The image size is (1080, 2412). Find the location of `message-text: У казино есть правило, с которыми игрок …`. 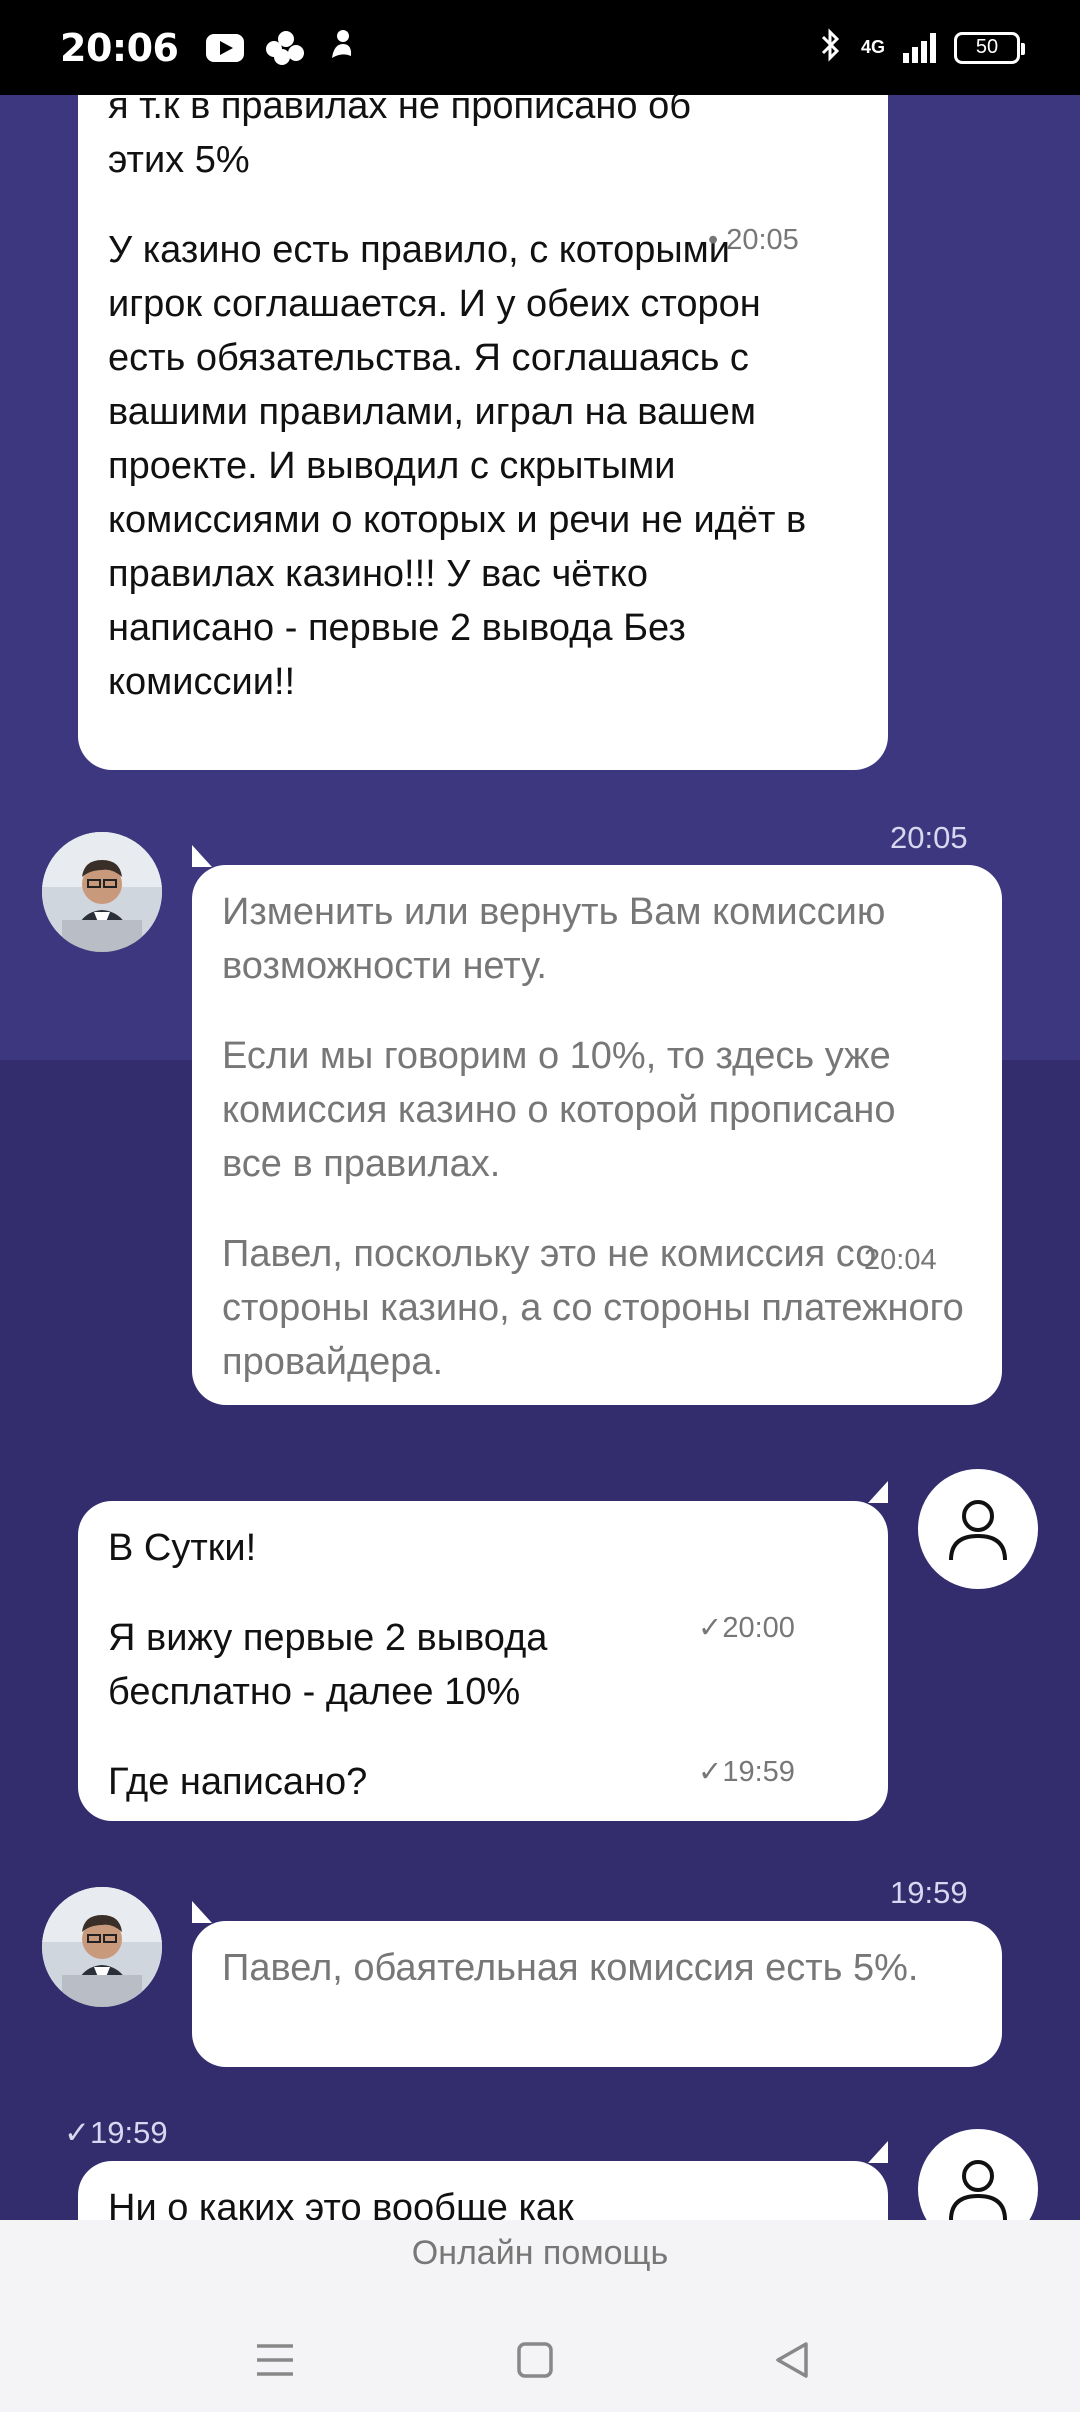

message-text: У казино есть правило, с которыми игрок … is located at coordinates (457, 466).